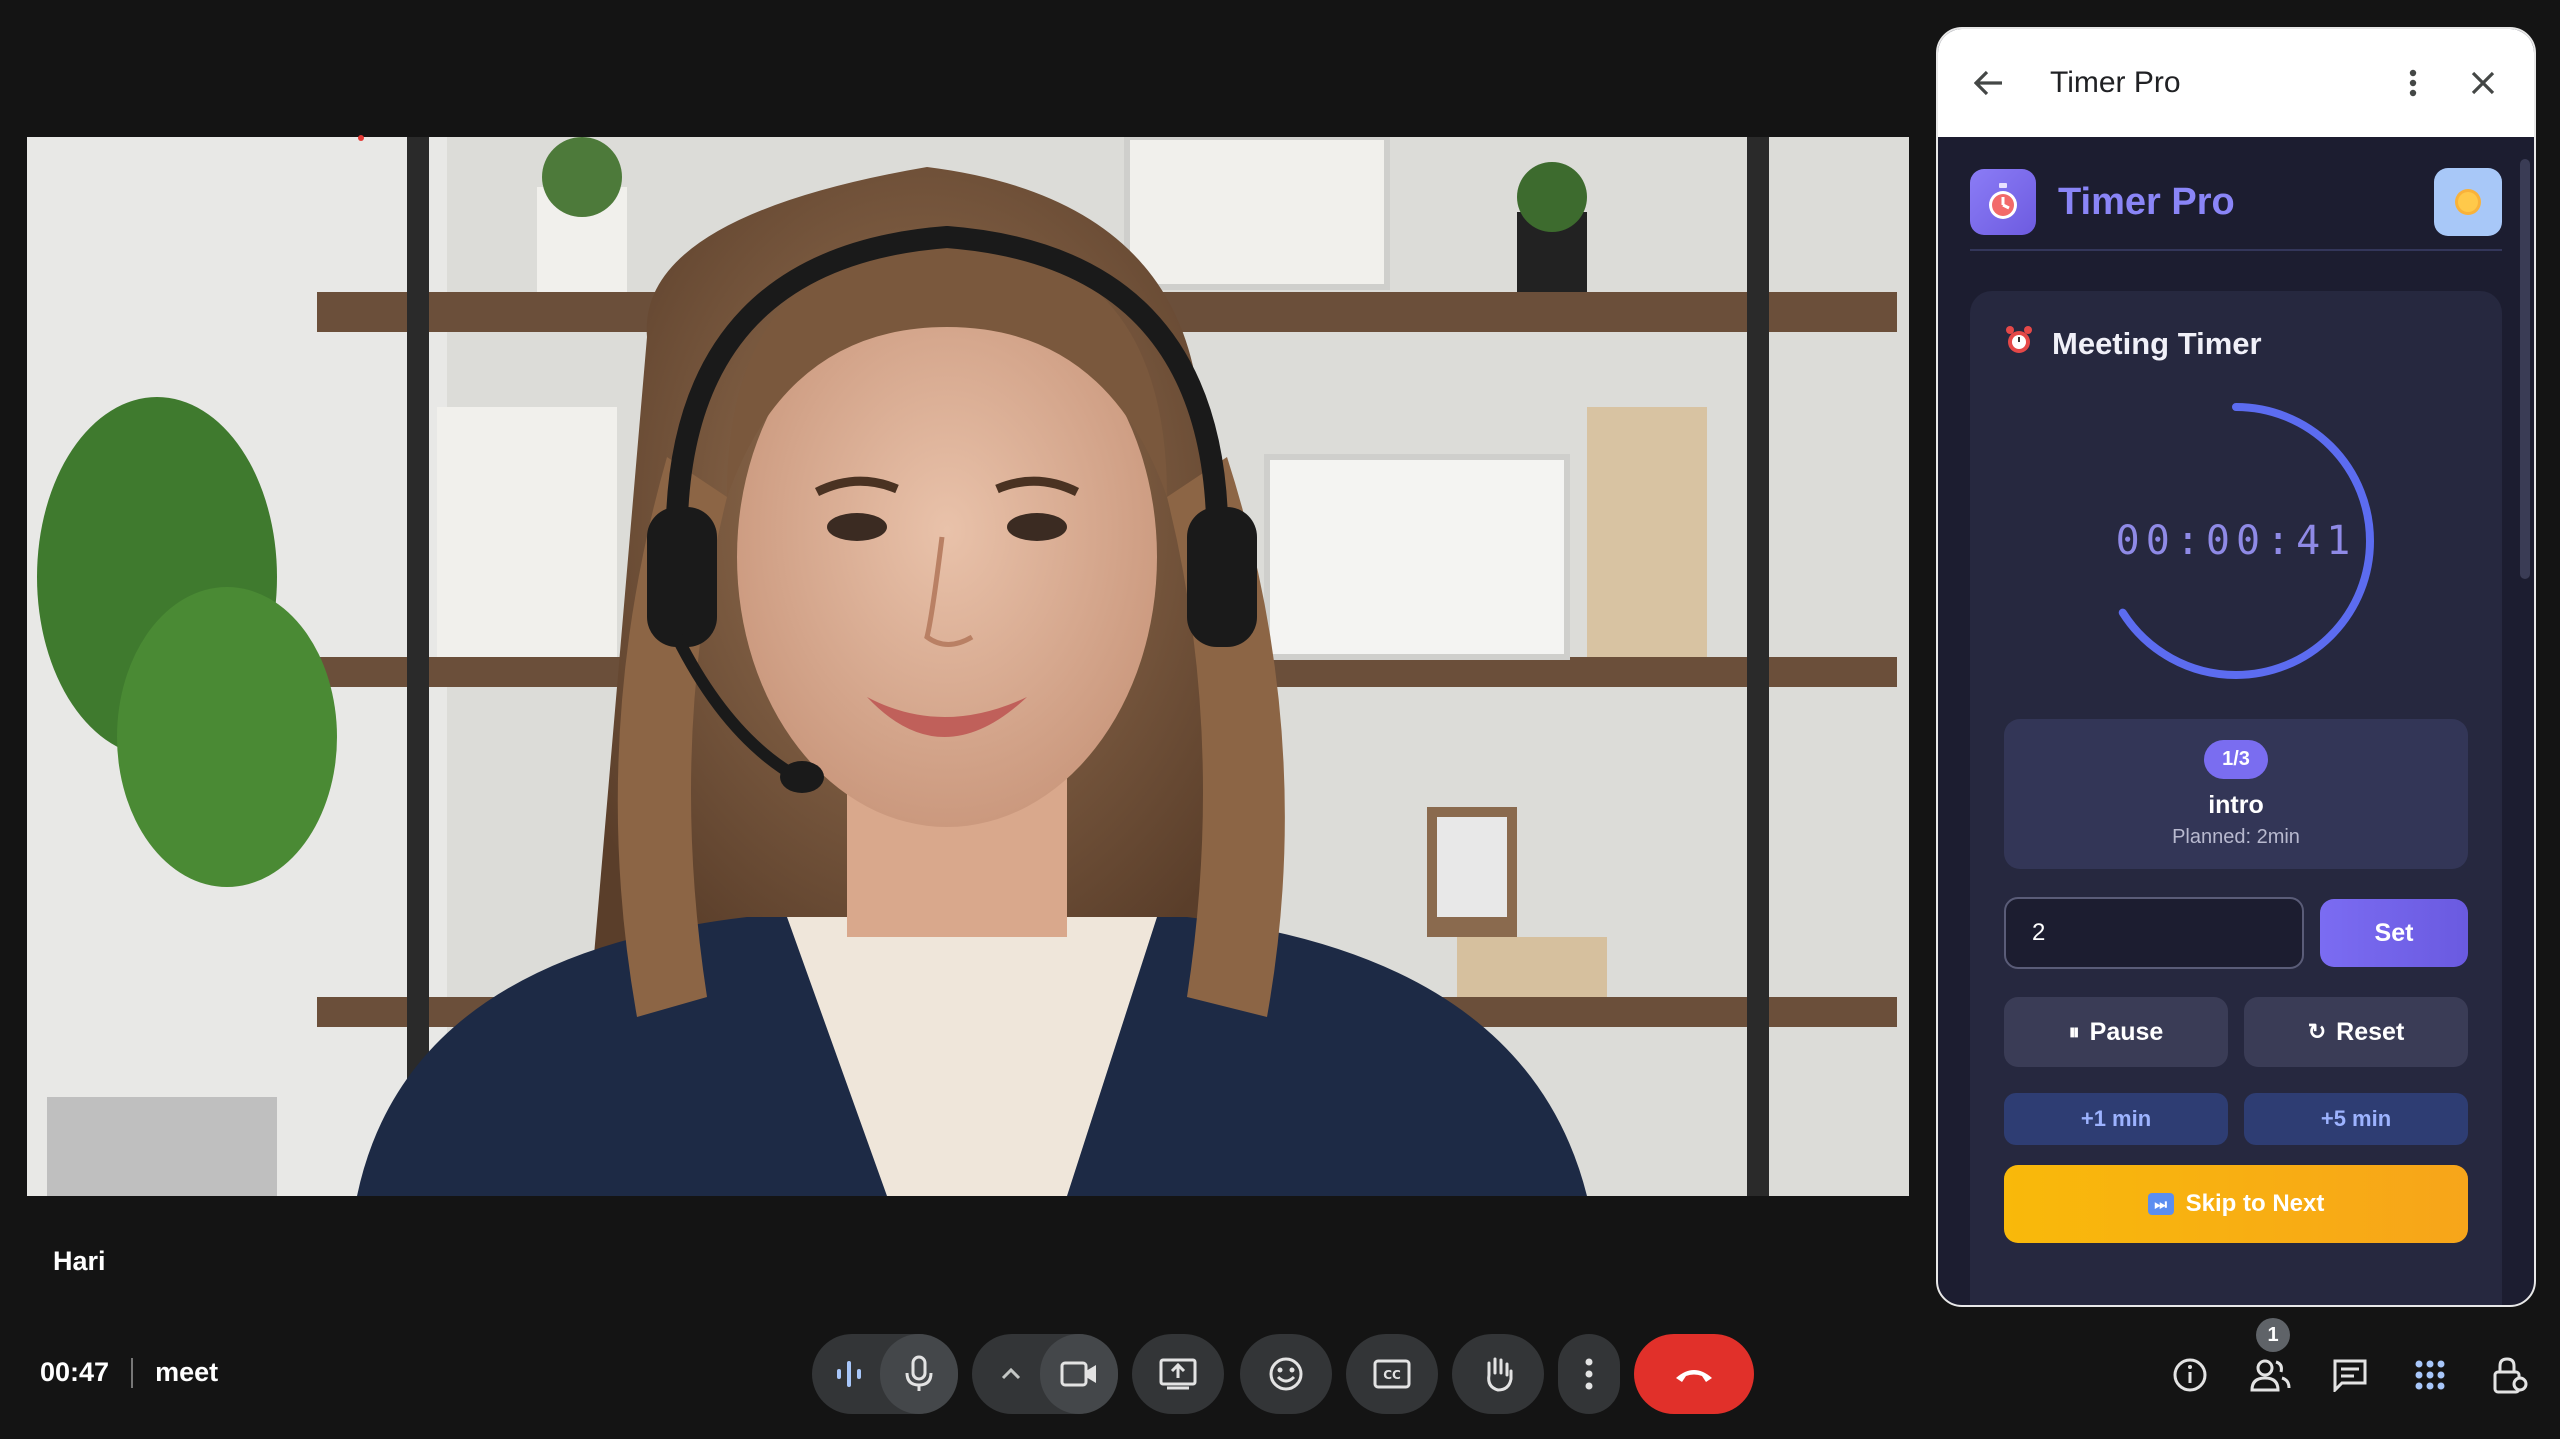  What do you see at coordinates (2356, 1119) in the screenshot?
I see `add-5-min-button: +5 min` at bounding box center [2356, 1119].